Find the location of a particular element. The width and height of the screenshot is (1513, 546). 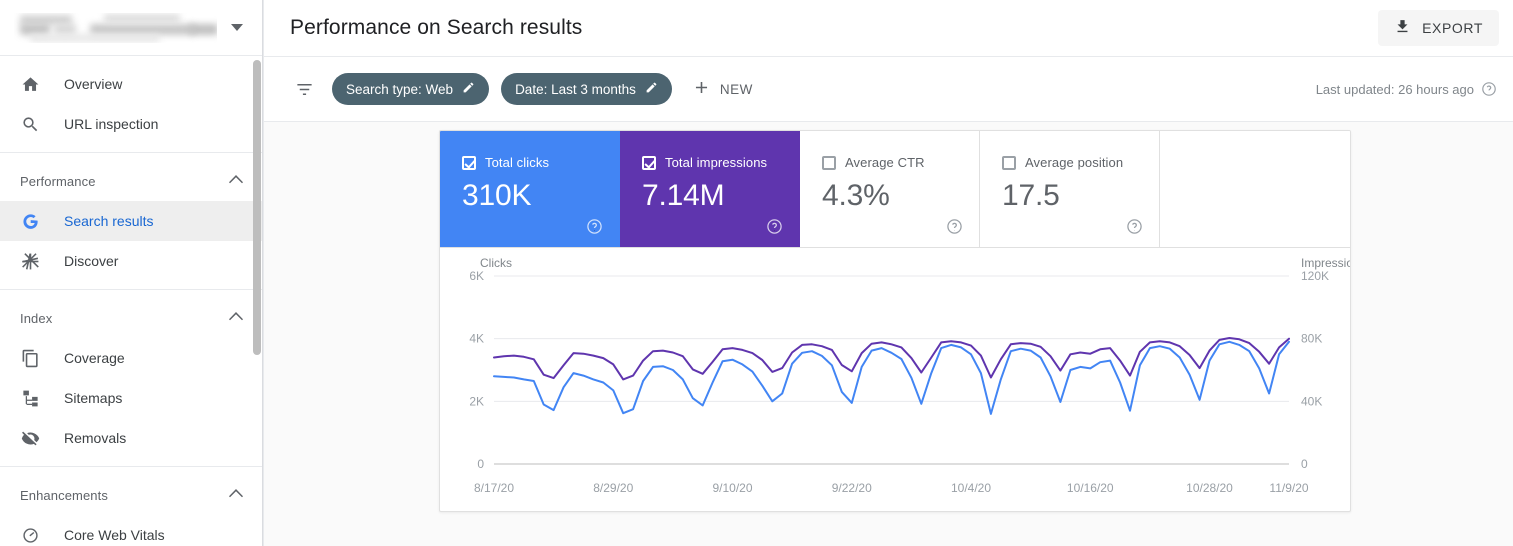

y-axis-right-tick: 120K is located at coordinates (1315, 276).